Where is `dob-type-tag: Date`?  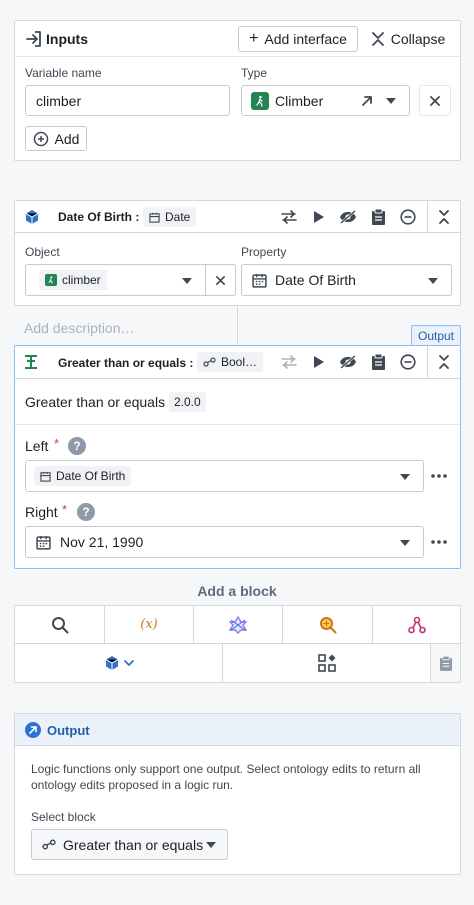 dob-type-tag: Date is located at coordinates (170, 217).